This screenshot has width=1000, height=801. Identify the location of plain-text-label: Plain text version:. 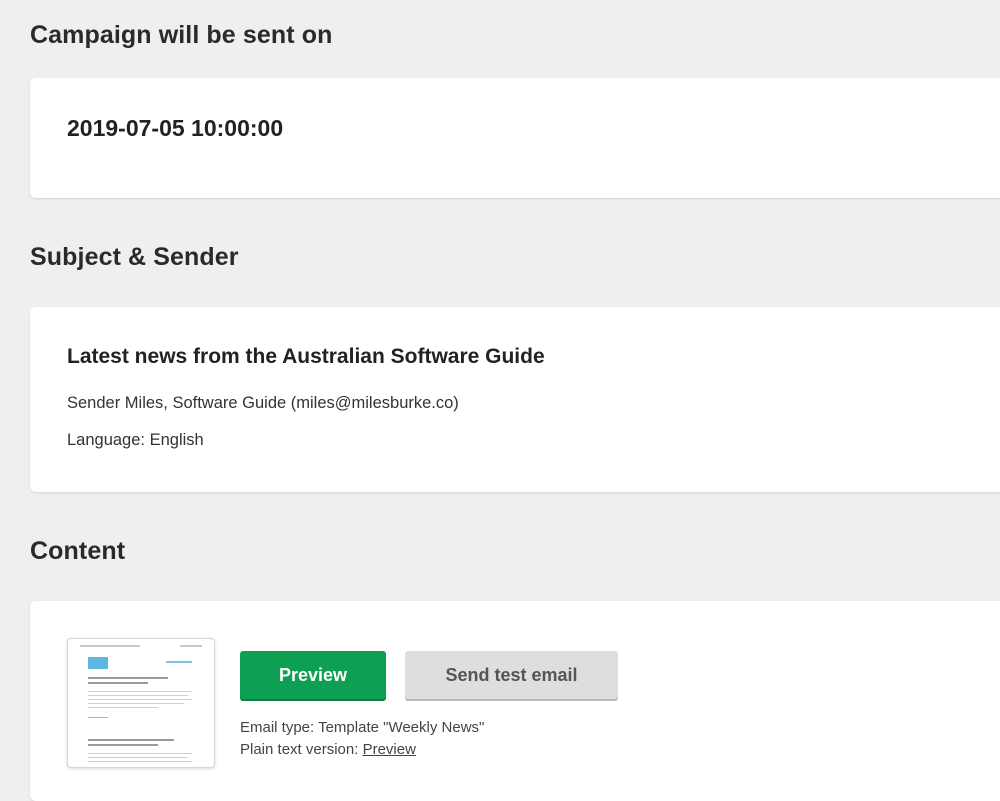
(299, 749).